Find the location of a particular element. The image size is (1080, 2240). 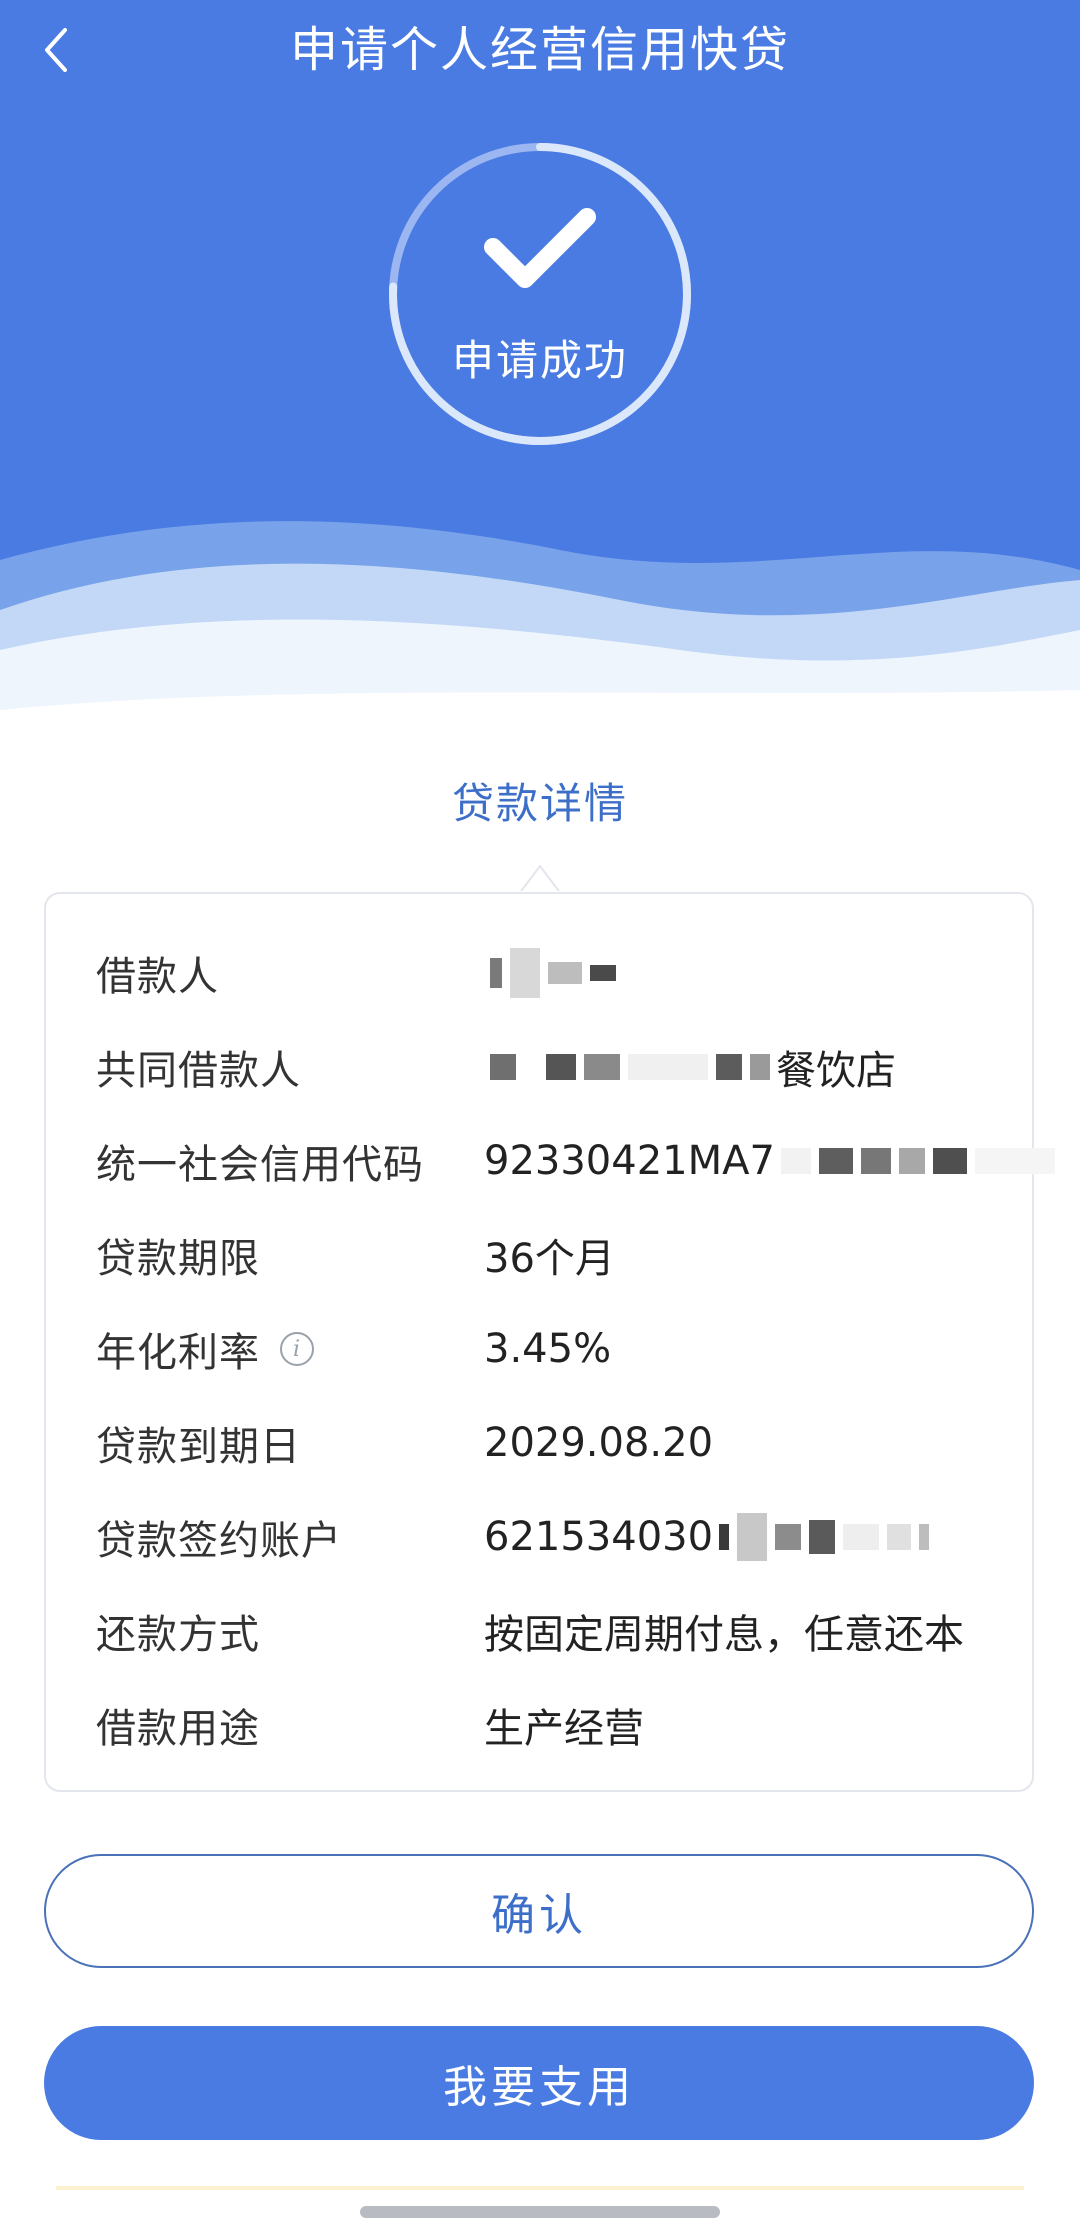

detail-label: 统一社会信用代码 is located at coordinates (260, 1165).